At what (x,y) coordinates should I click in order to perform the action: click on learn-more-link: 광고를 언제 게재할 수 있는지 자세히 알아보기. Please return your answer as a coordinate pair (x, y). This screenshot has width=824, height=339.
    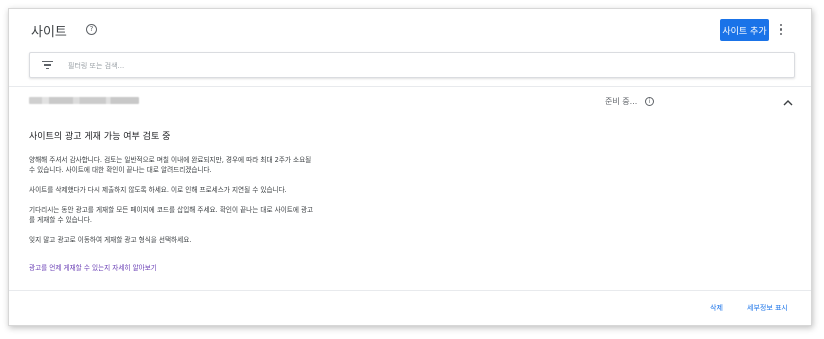
    Looking at the image, I should click on (93, 267).